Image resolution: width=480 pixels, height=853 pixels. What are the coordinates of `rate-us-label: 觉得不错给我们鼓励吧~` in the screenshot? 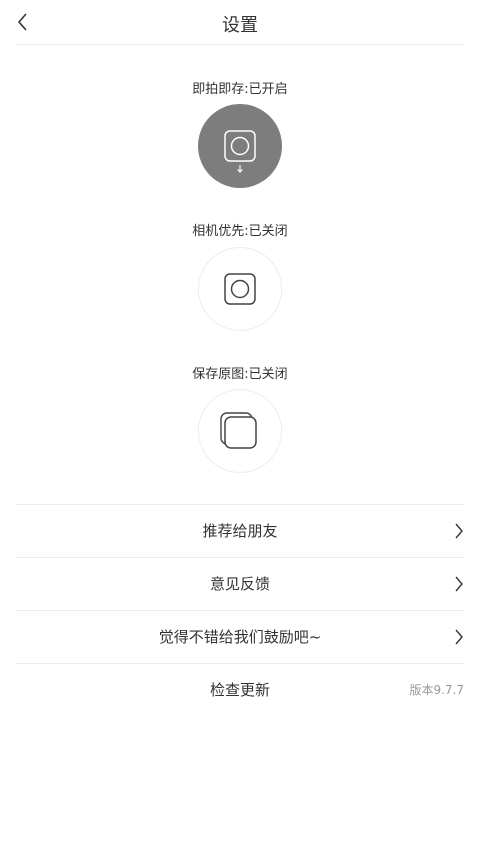 It's located at (240, 637).